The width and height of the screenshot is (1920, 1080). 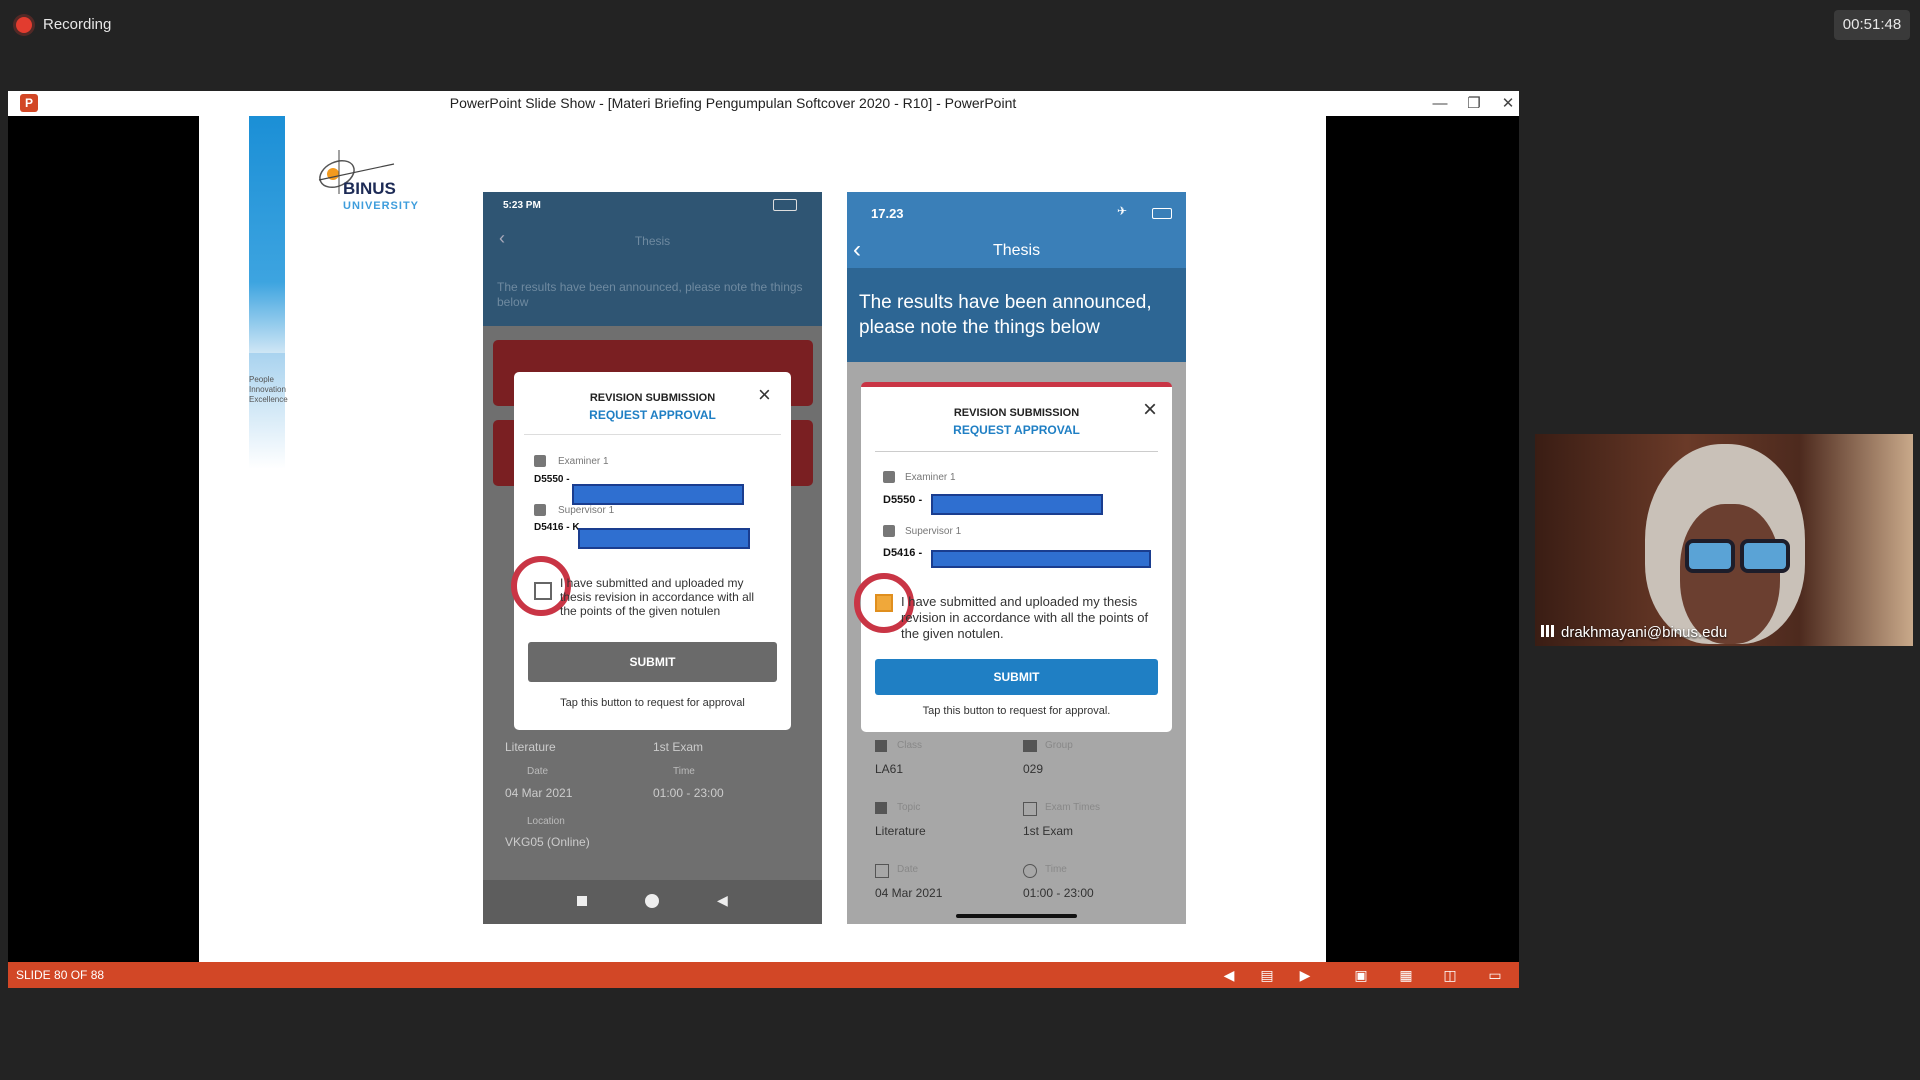 I want to click on right-group-label: Group, so click(x=1059, y=745).